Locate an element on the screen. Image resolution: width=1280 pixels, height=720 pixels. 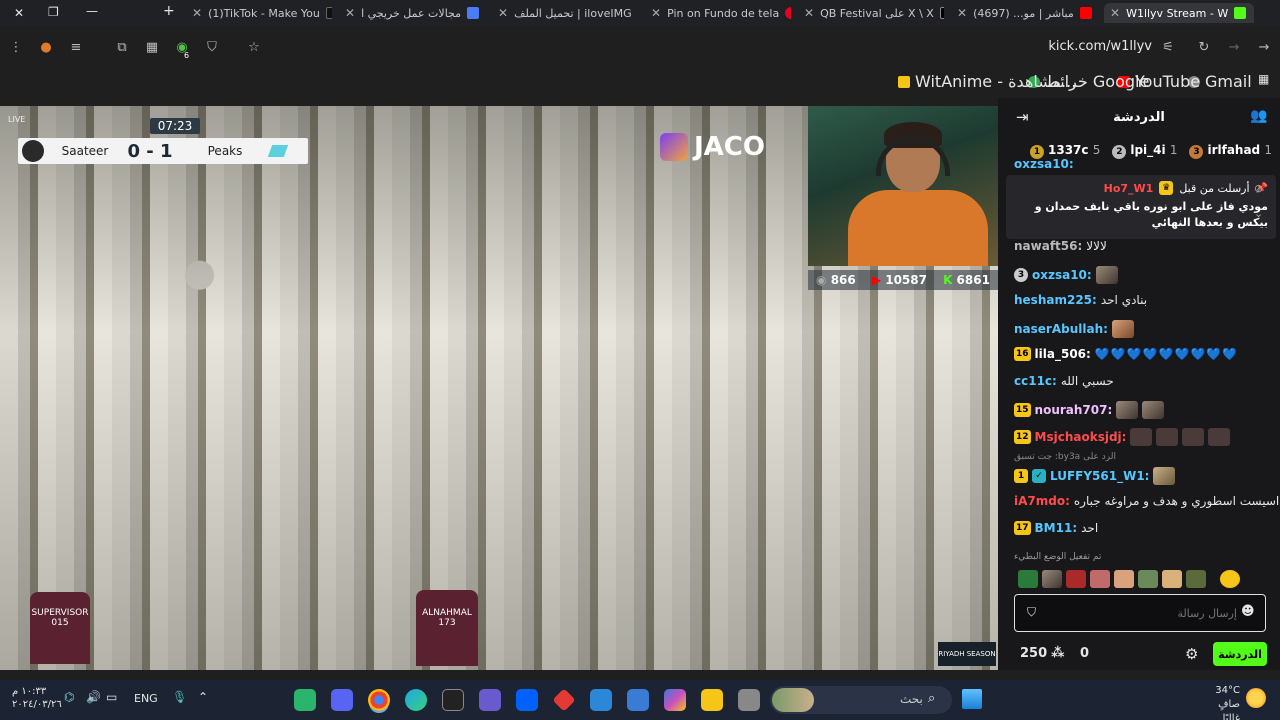
chat-username: lila_506: is located at coordinates (1063, 354).